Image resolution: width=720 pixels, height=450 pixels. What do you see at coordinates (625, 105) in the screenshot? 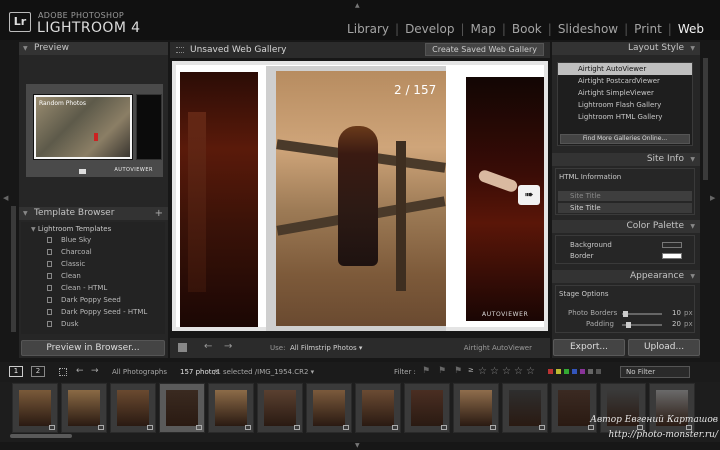
I see `style-item: Lightroom Flash Gallery` at bounding box center [625, 105].